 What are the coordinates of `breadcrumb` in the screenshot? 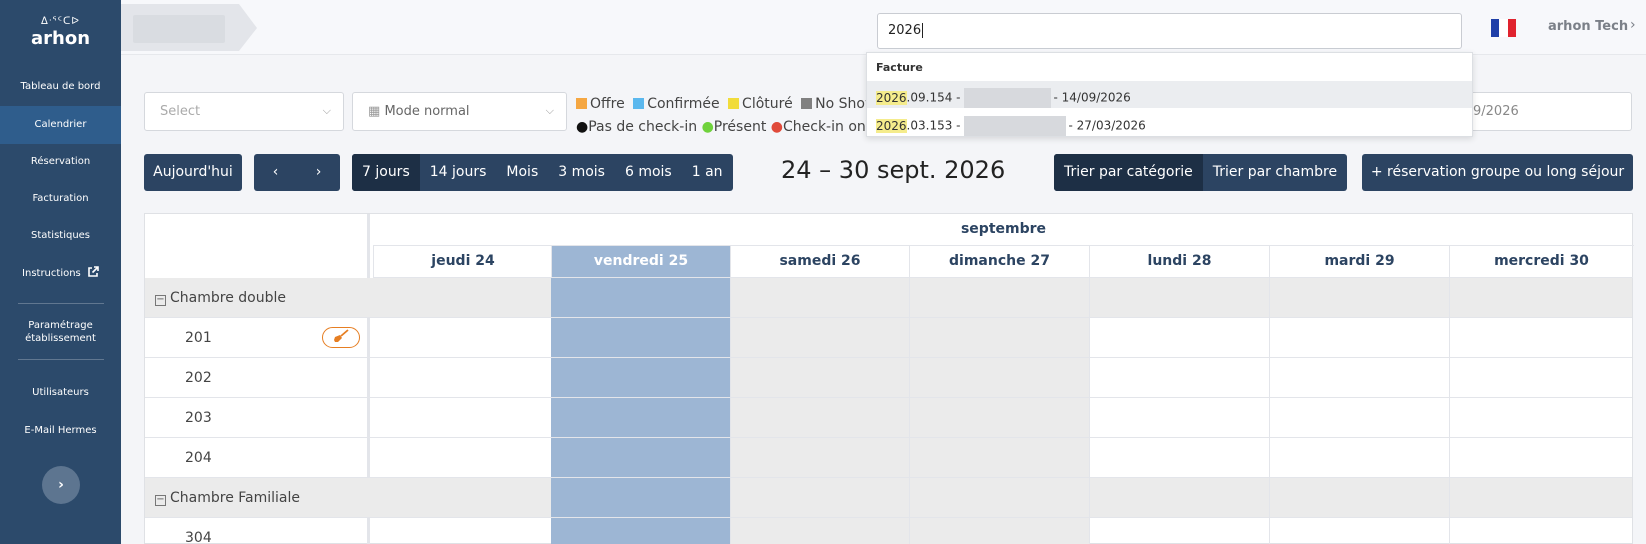 It's located at (180, 27).